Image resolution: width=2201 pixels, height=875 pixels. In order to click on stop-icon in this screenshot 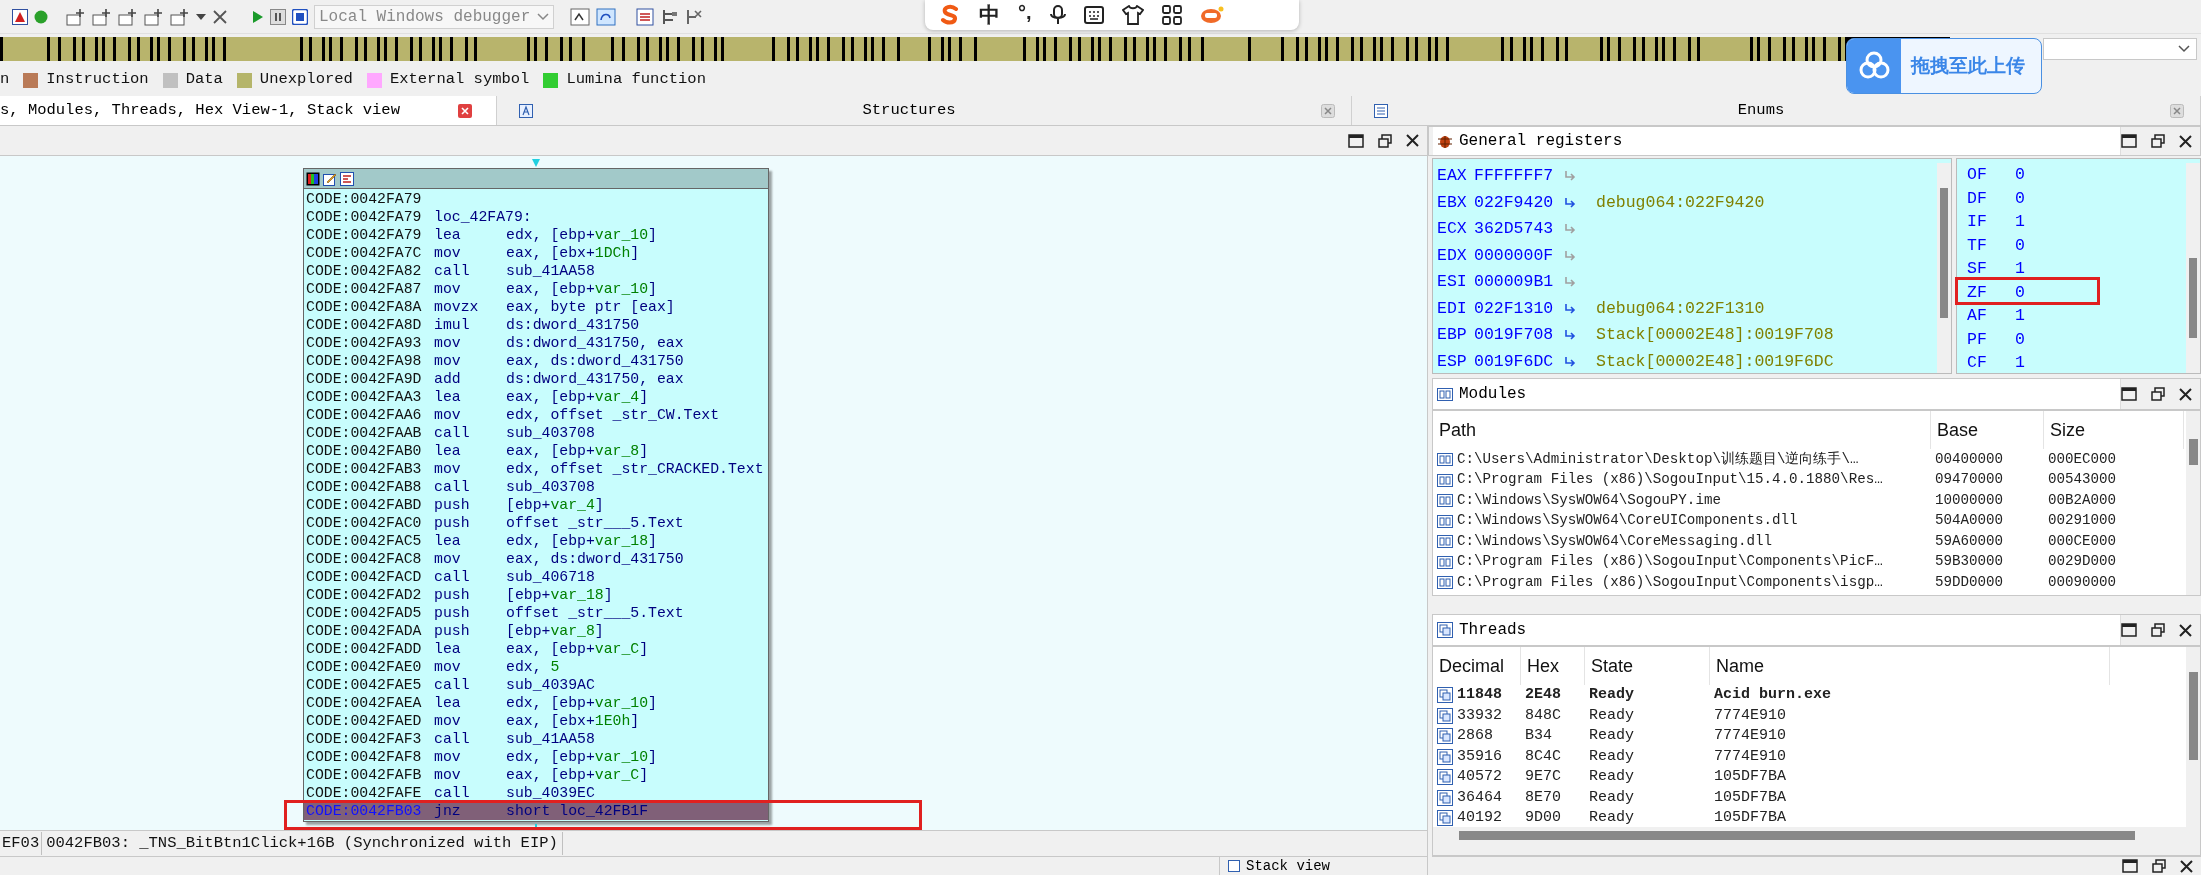, I will do `click(300, 16)`.